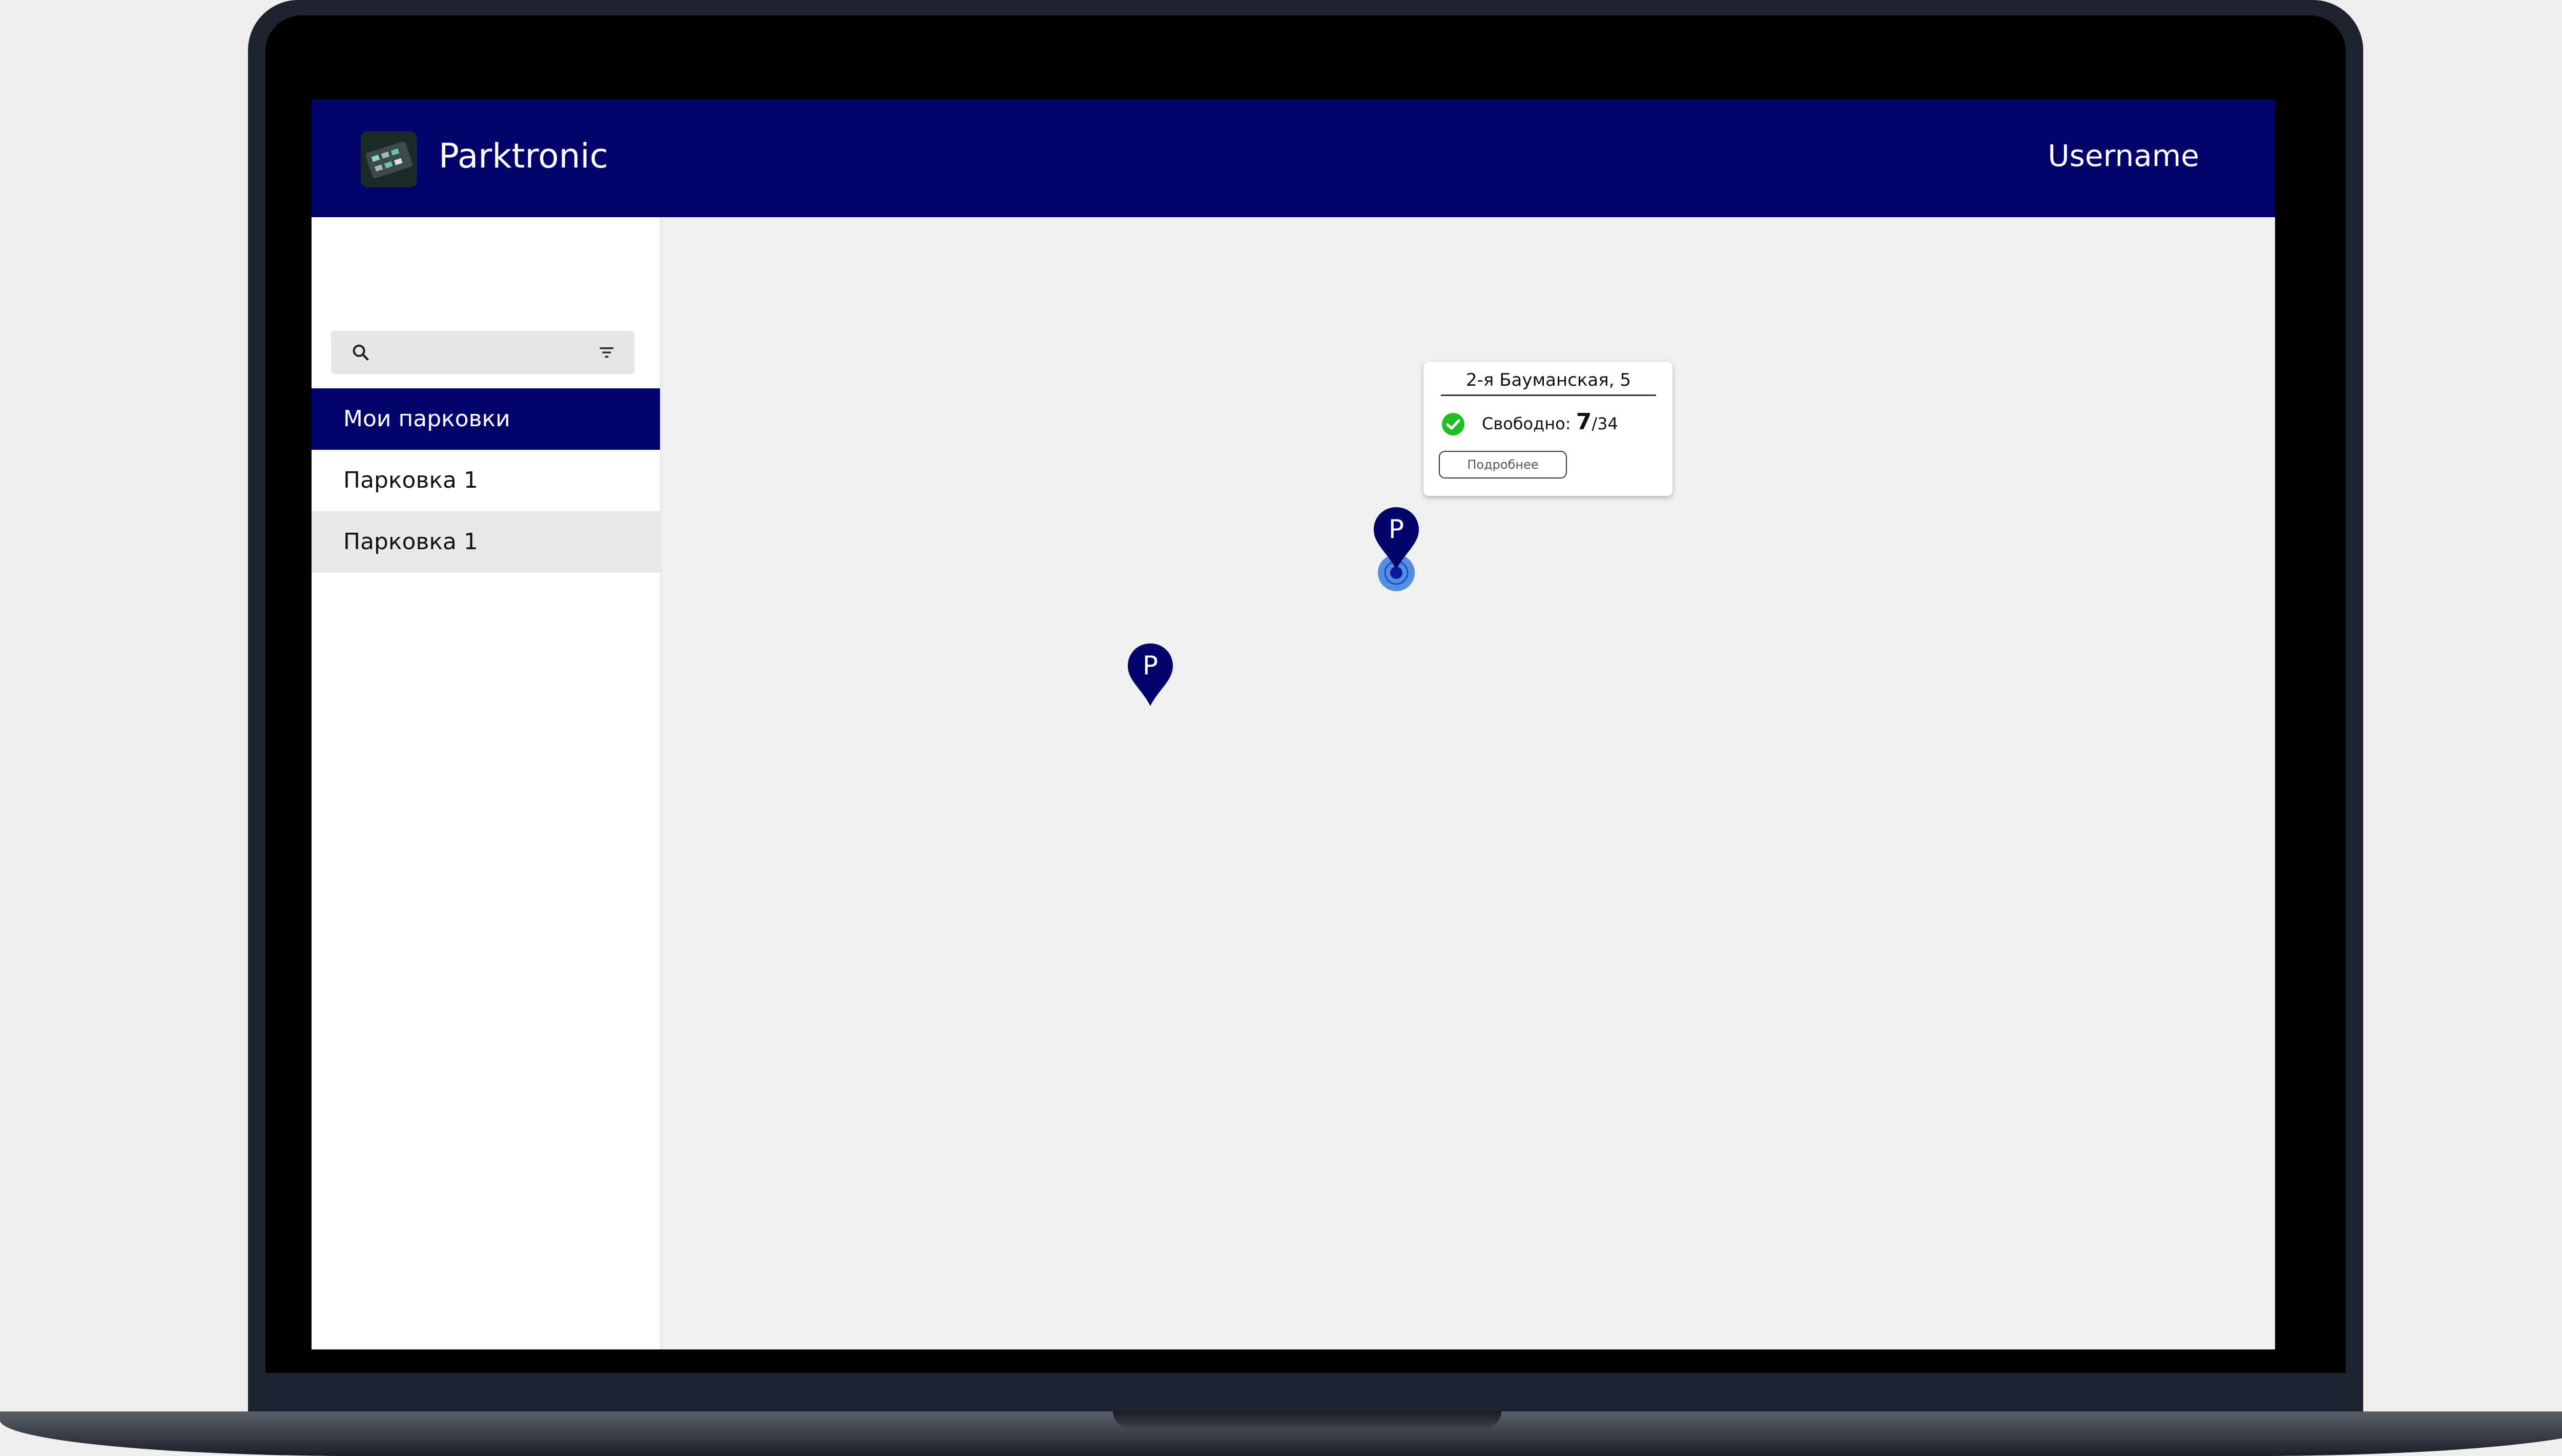  Describe the element at coordinates (1584, 422) in the screenshot. I see `free-count: 7` at that location.